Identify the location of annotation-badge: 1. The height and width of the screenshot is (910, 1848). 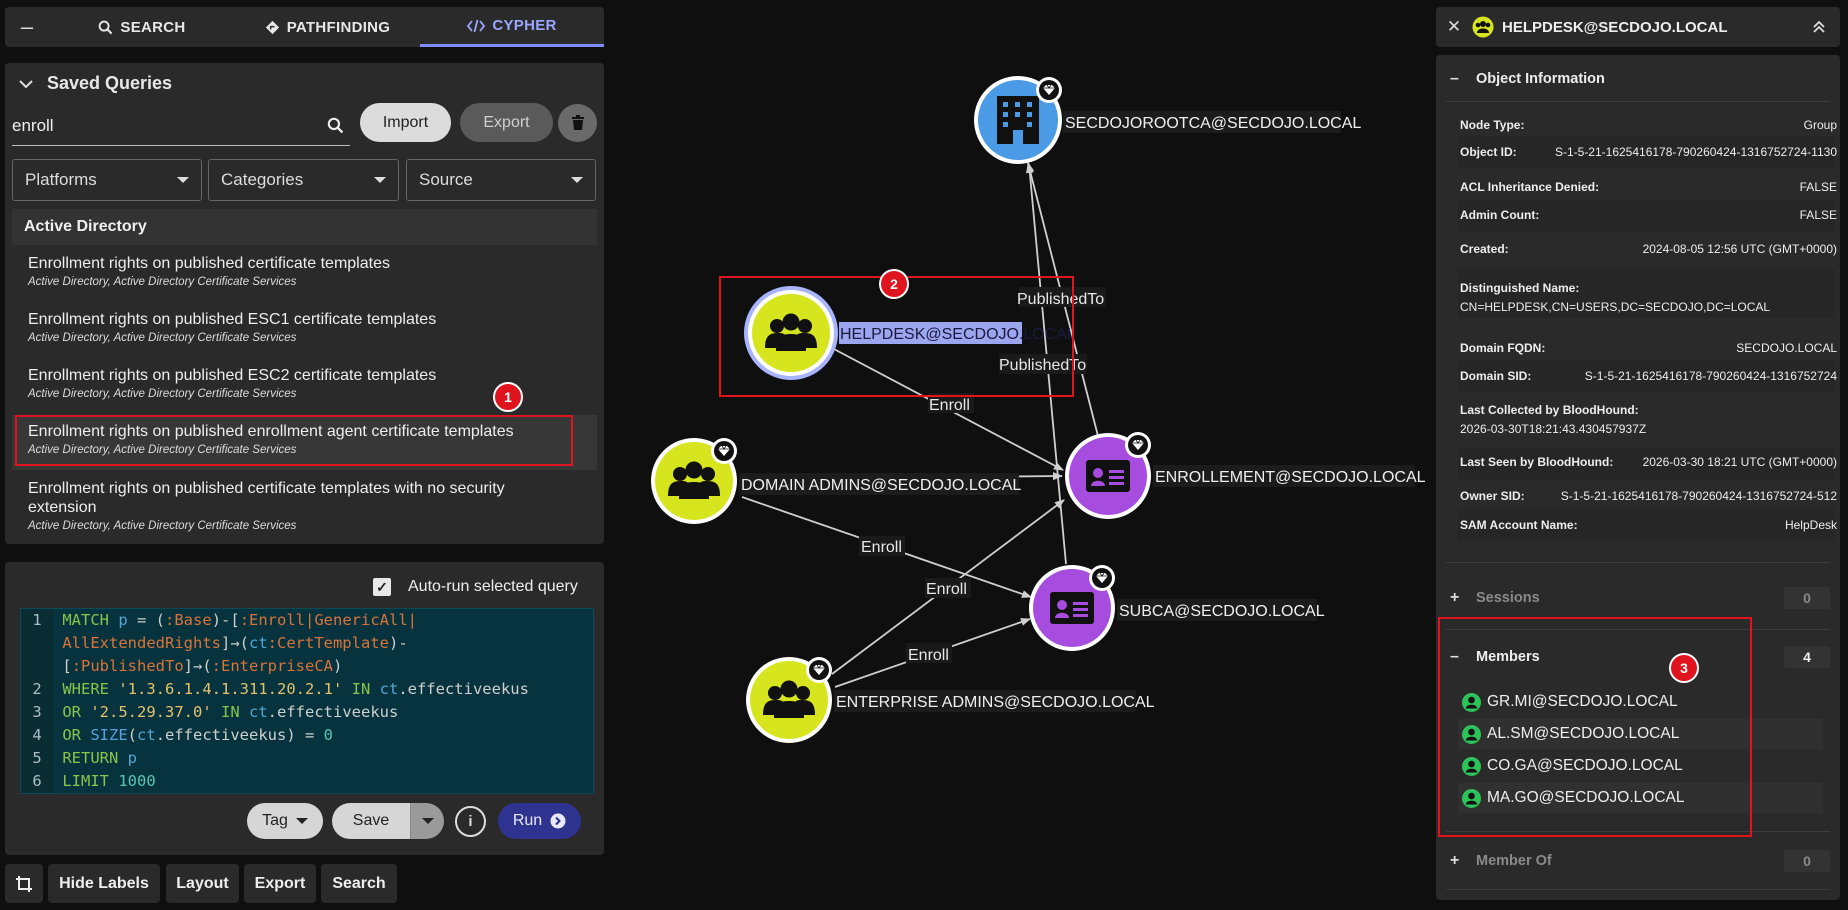
(508, 397).